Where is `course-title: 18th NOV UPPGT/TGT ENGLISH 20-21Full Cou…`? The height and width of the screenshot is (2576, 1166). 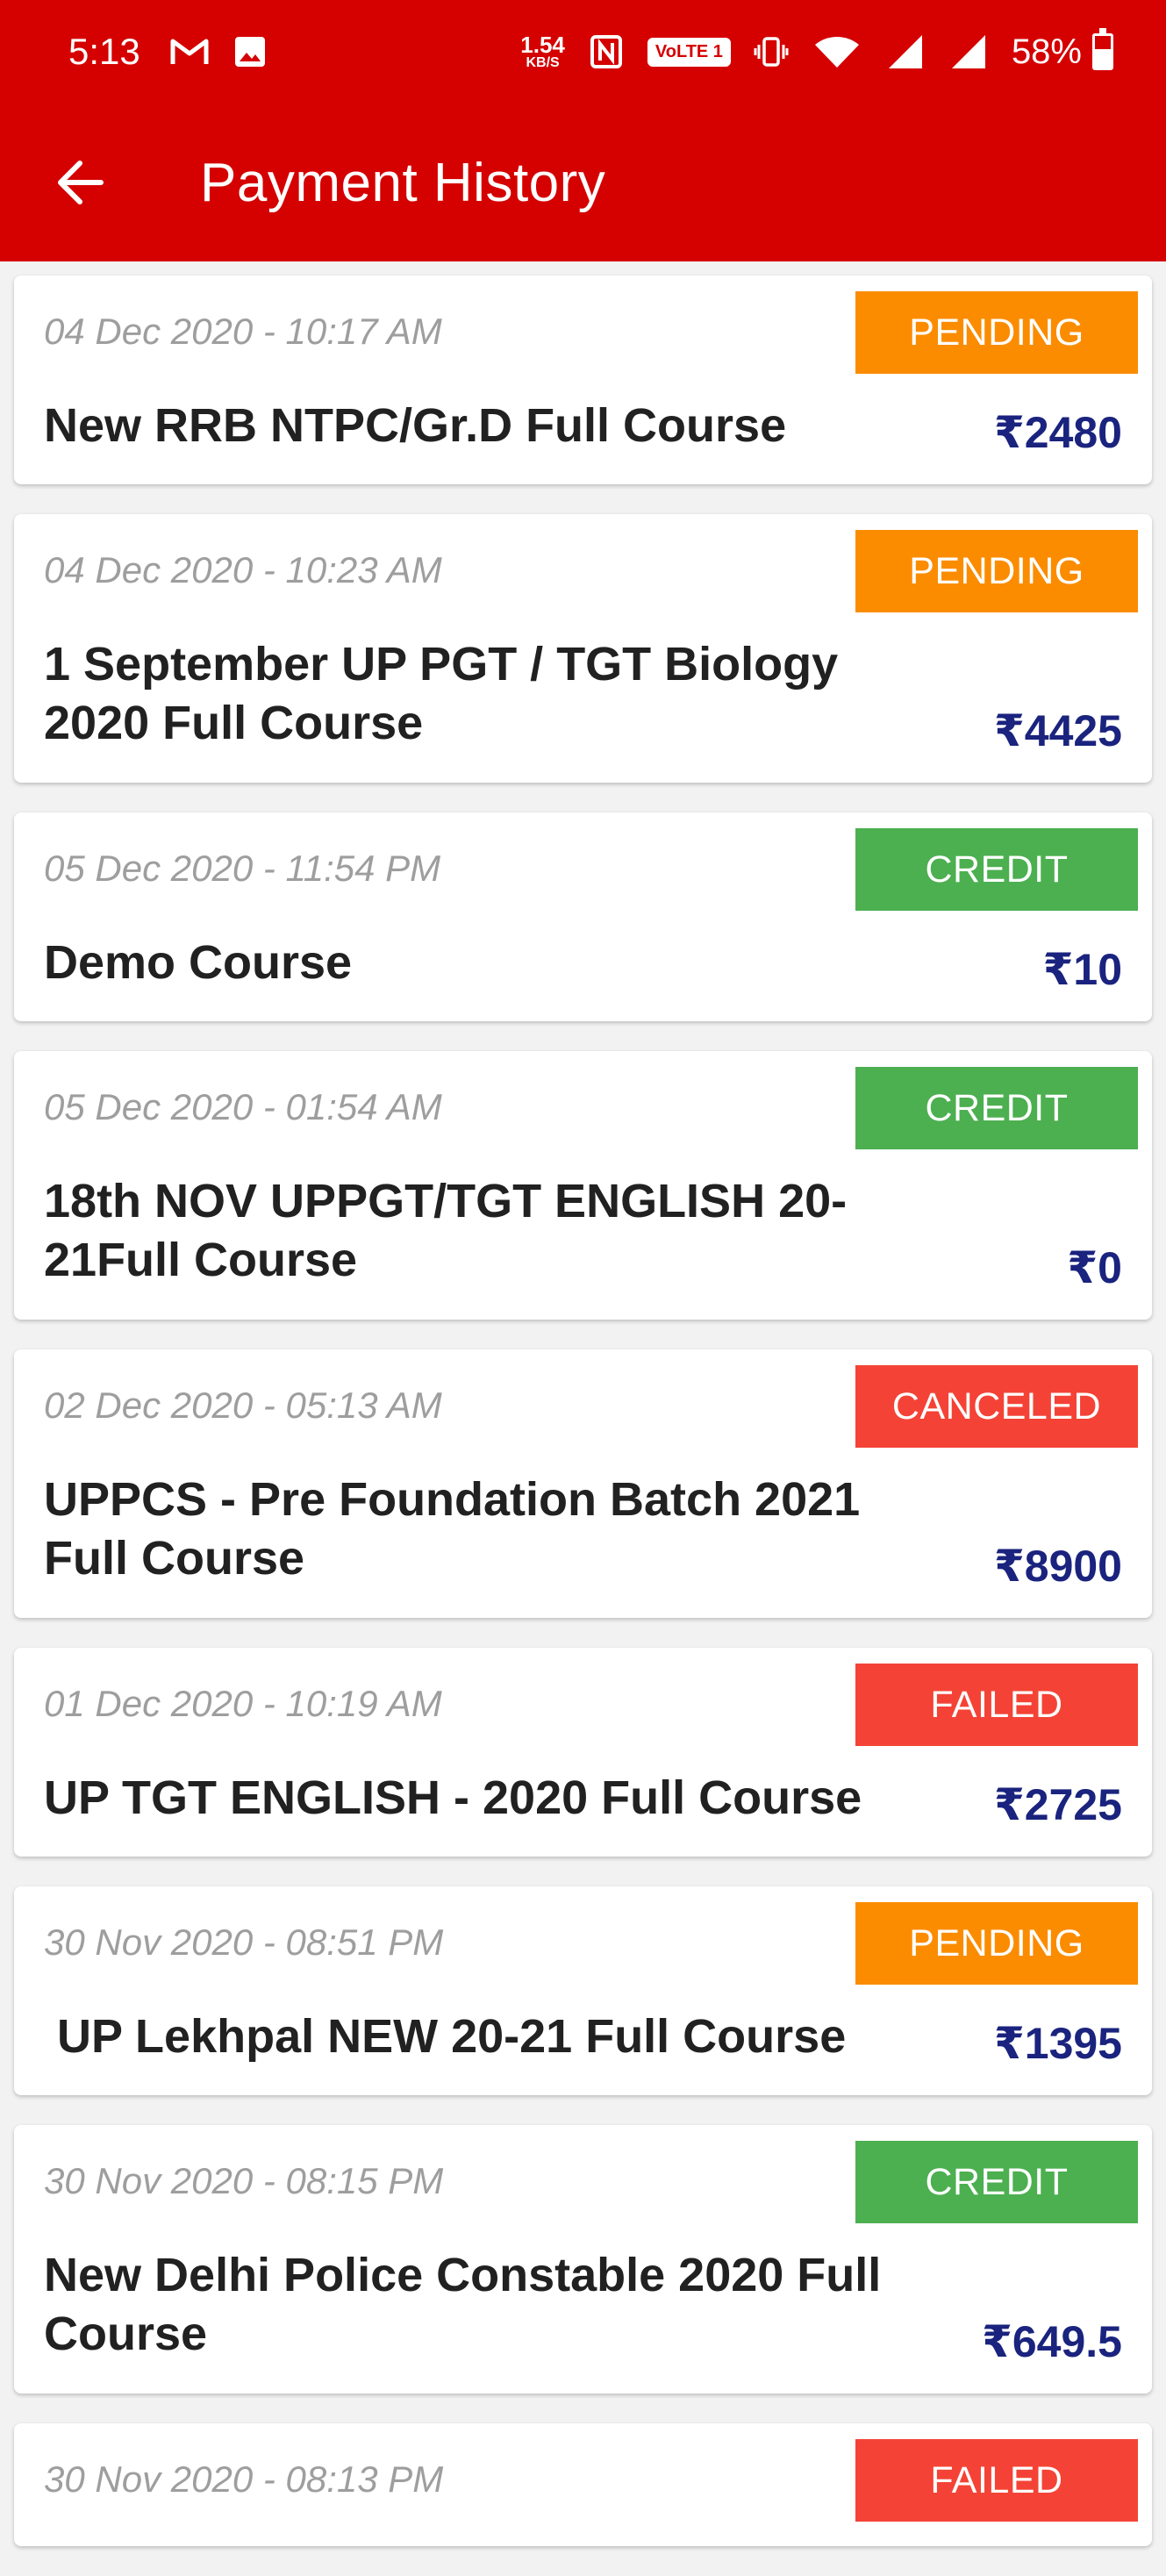 course-title: 18th NOV UPPGT/TGT ENGLISH 20-21Full Cou… is located at coordinates (446, 1230).